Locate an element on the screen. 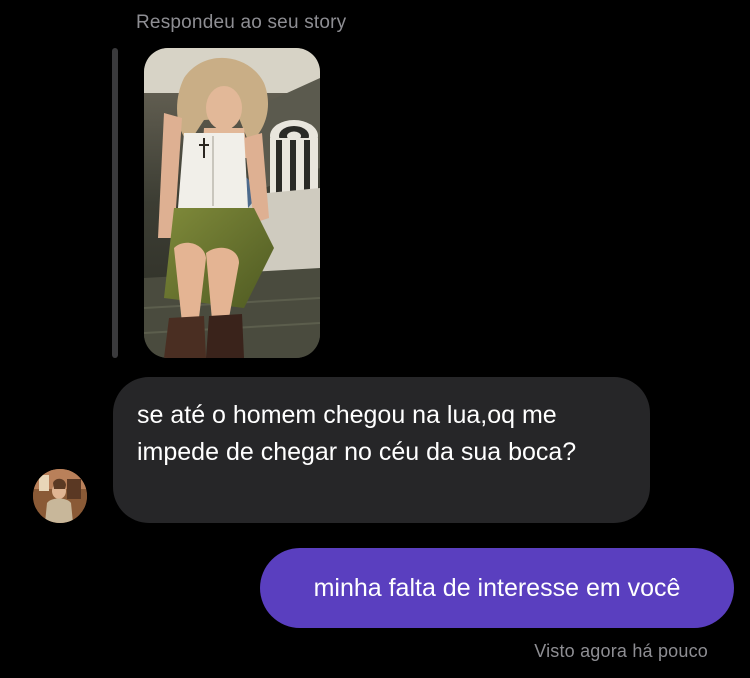  outgoing-message-bubble: minha falta de interesse em você is located at coordinates (497, 588).